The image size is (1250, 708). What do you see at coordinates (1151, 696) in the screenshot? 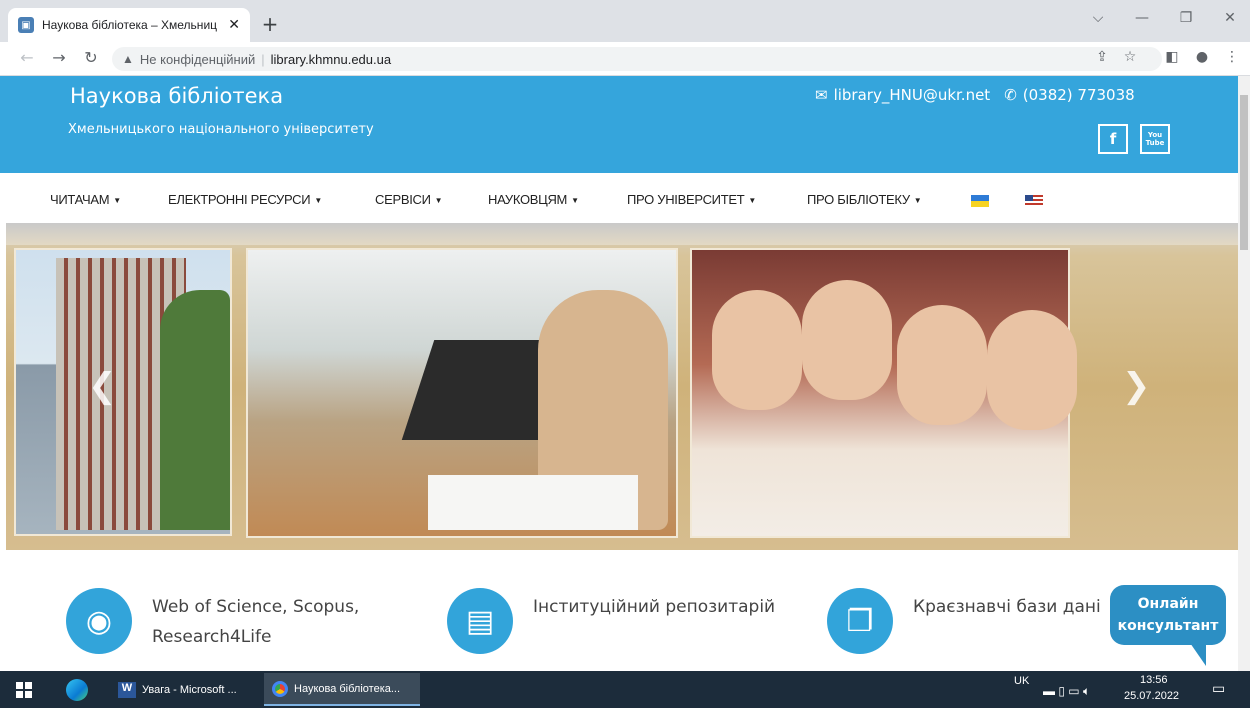
I see `clock-date: 25.07.2022` at bounding box center [1151, 696].